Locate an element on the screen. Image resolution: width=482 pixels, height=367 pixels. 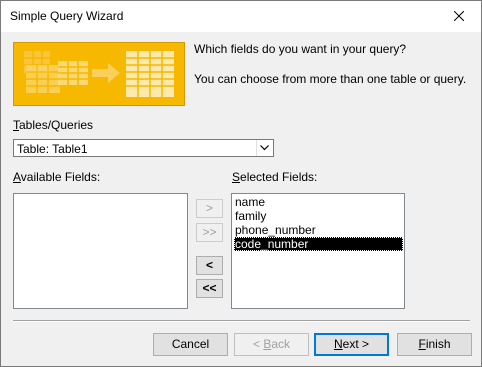
tables-queries-dropdown-button is located at coordinates (264, 148).